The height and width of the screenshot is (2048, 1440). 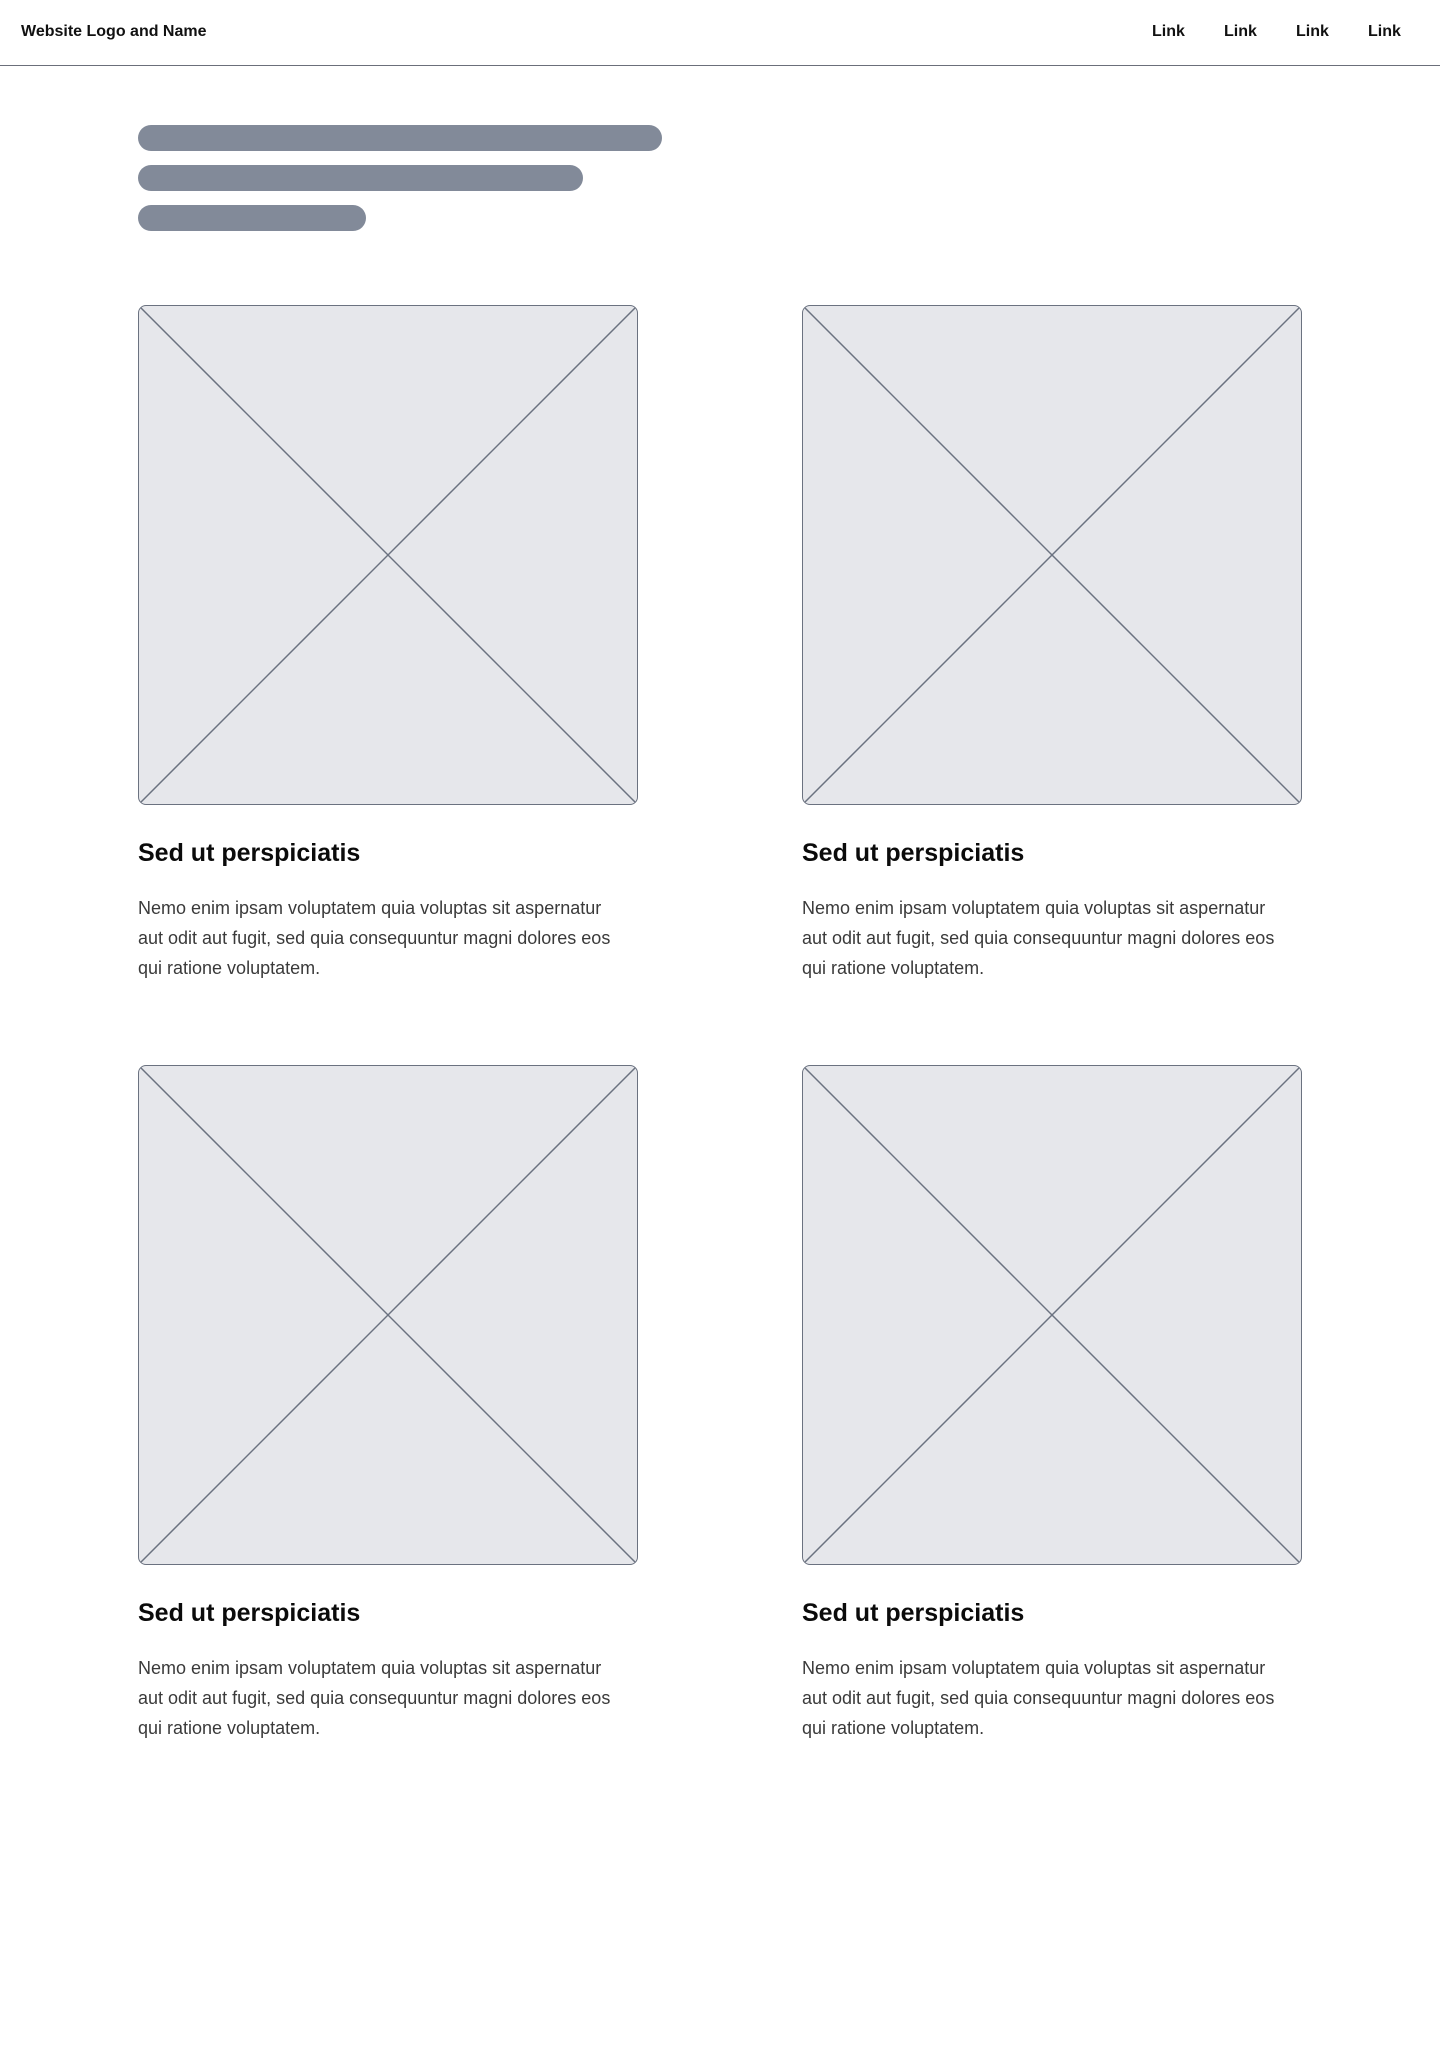 I want to click on main-nav: Link Link Link Link, so click(x=1296, y=32).